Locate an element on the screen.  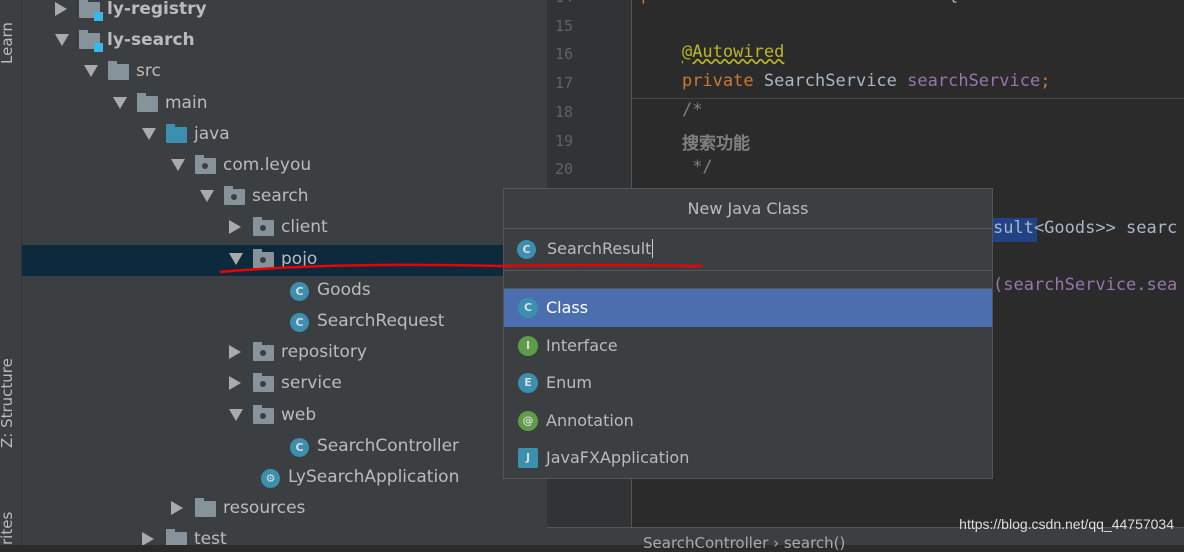
red-underline-annotation is located at coordinates (461, 268).